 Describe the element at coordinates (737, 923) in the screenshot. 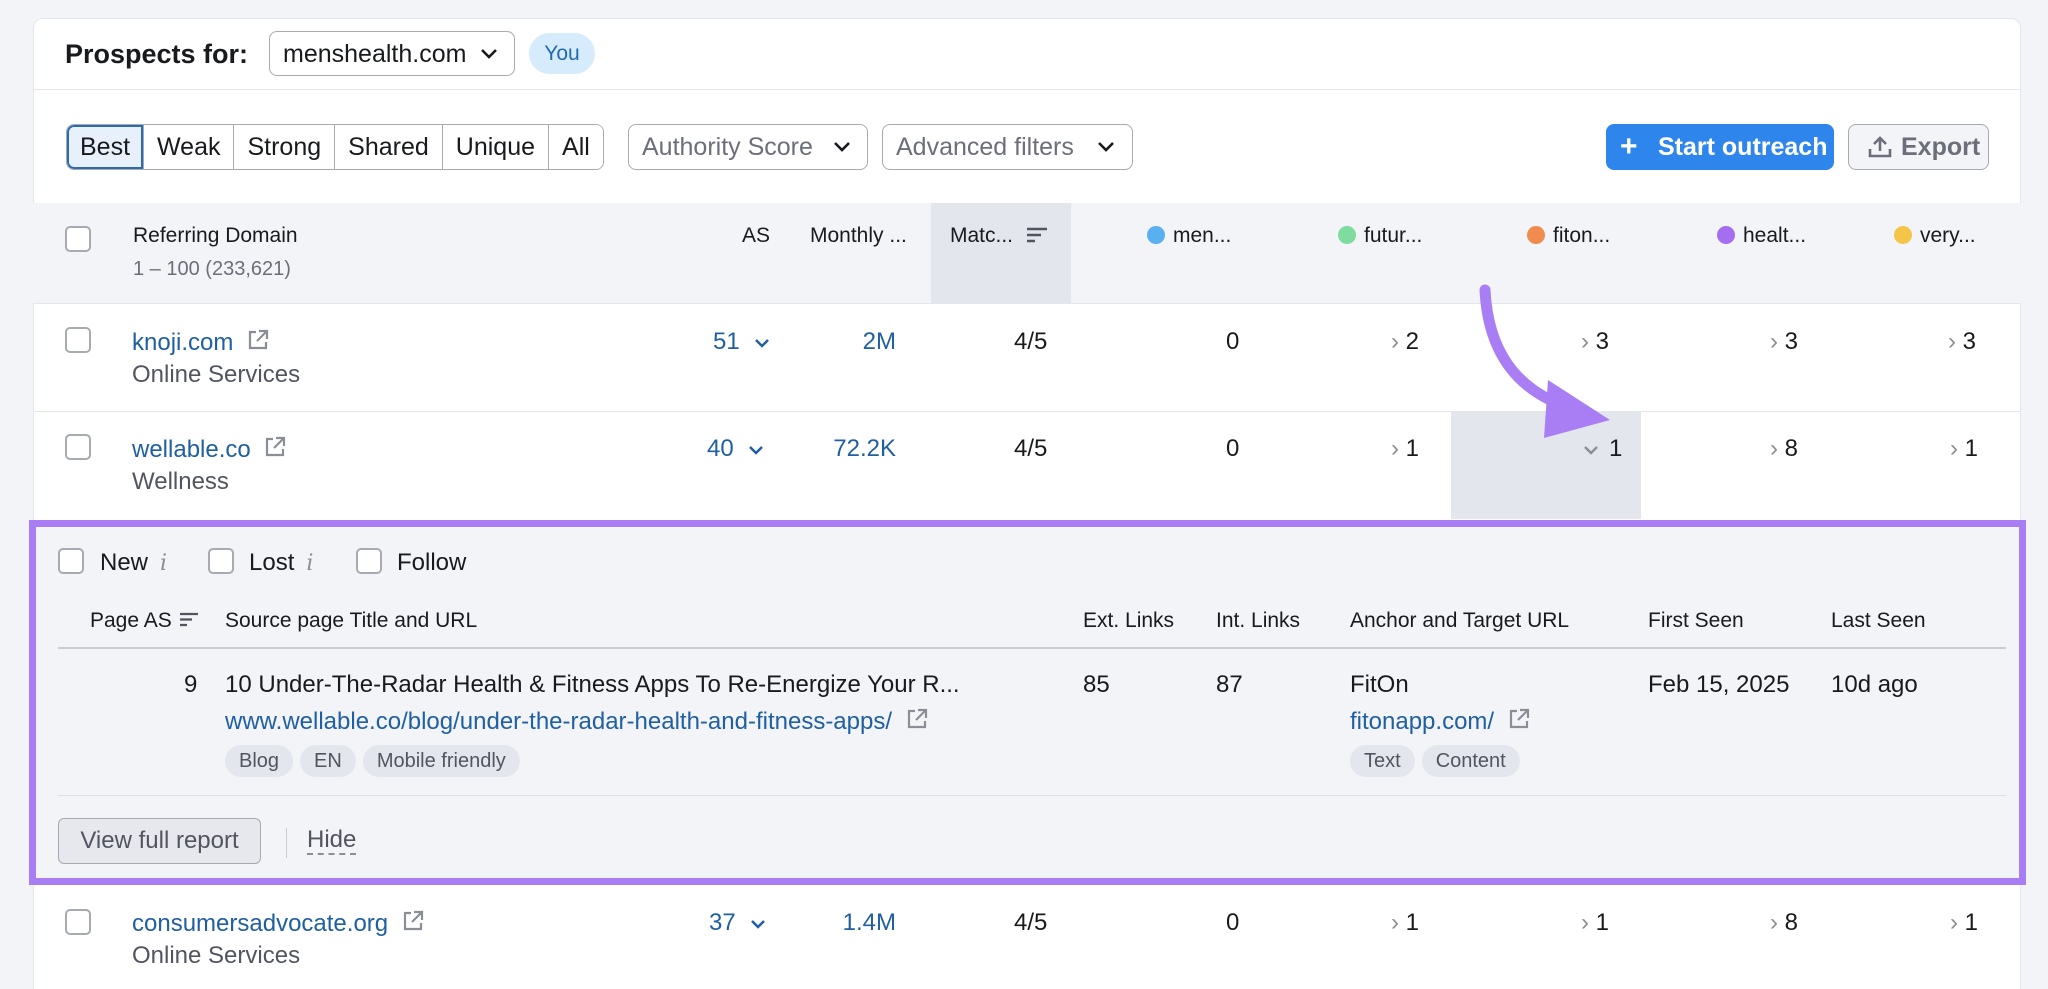

I see `as-value: 37` at that location.